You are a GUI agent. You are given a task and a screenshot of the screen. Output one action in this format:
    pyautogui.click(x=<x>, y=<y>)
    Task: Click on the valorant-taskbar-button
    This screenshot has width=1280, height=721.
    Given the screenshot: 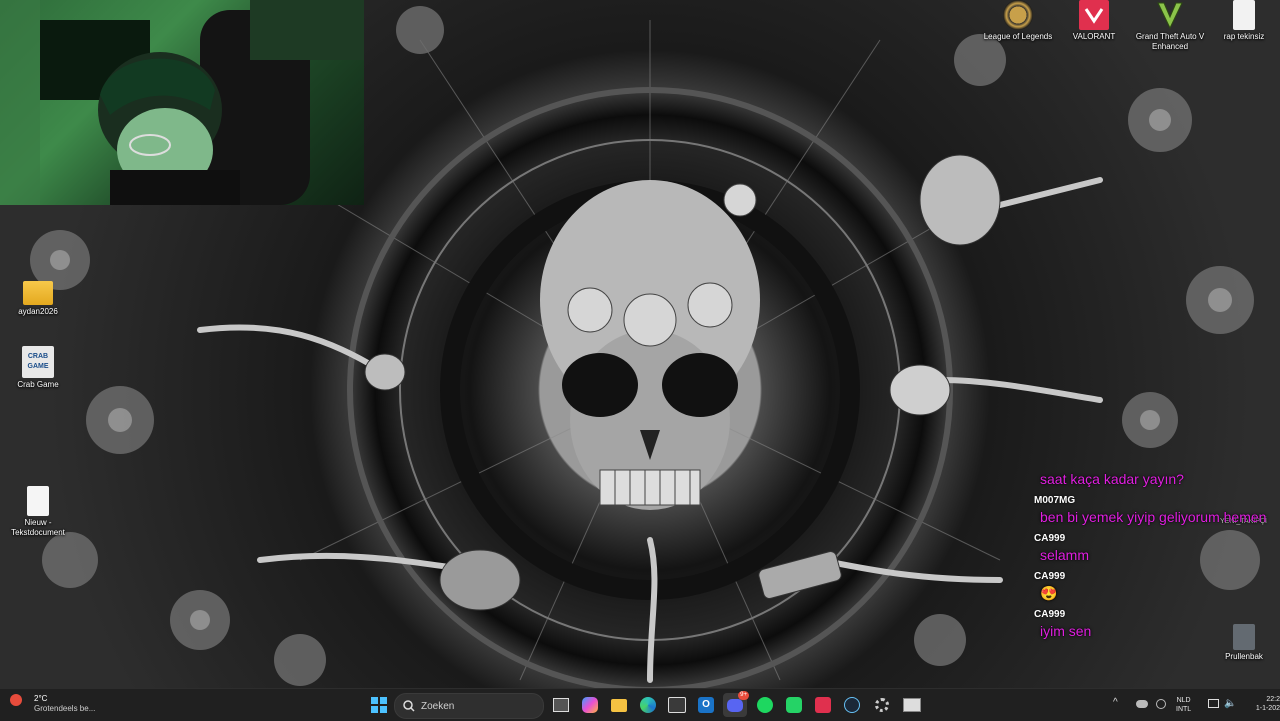 What is the action you would take?
    pyautogui.click(x=823, y=705)
    